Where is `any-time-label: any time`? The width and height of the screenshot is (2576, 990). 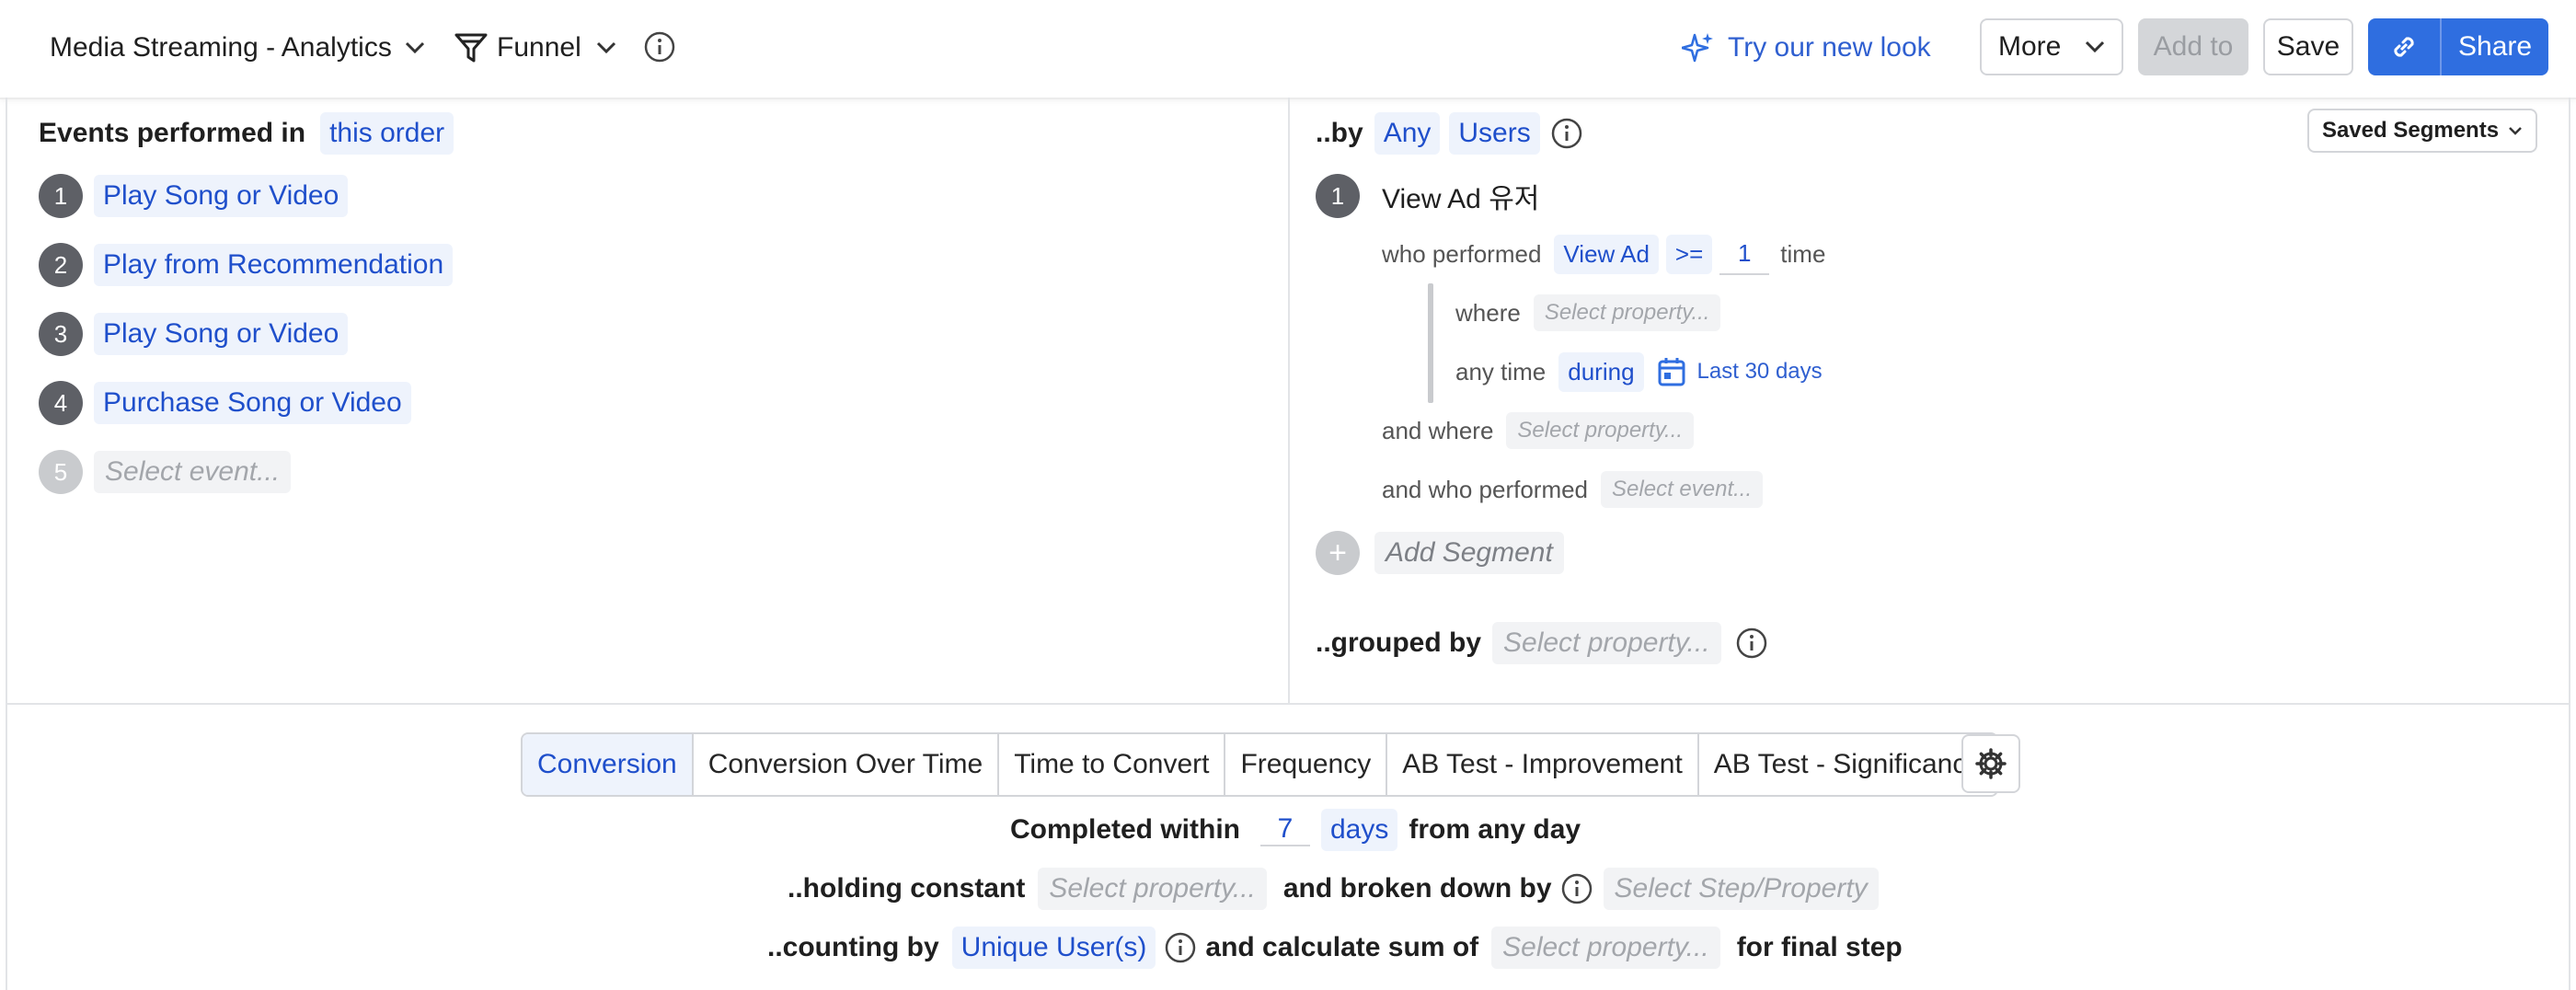 any-time-label: any time is located at coordinates (1501, 371).